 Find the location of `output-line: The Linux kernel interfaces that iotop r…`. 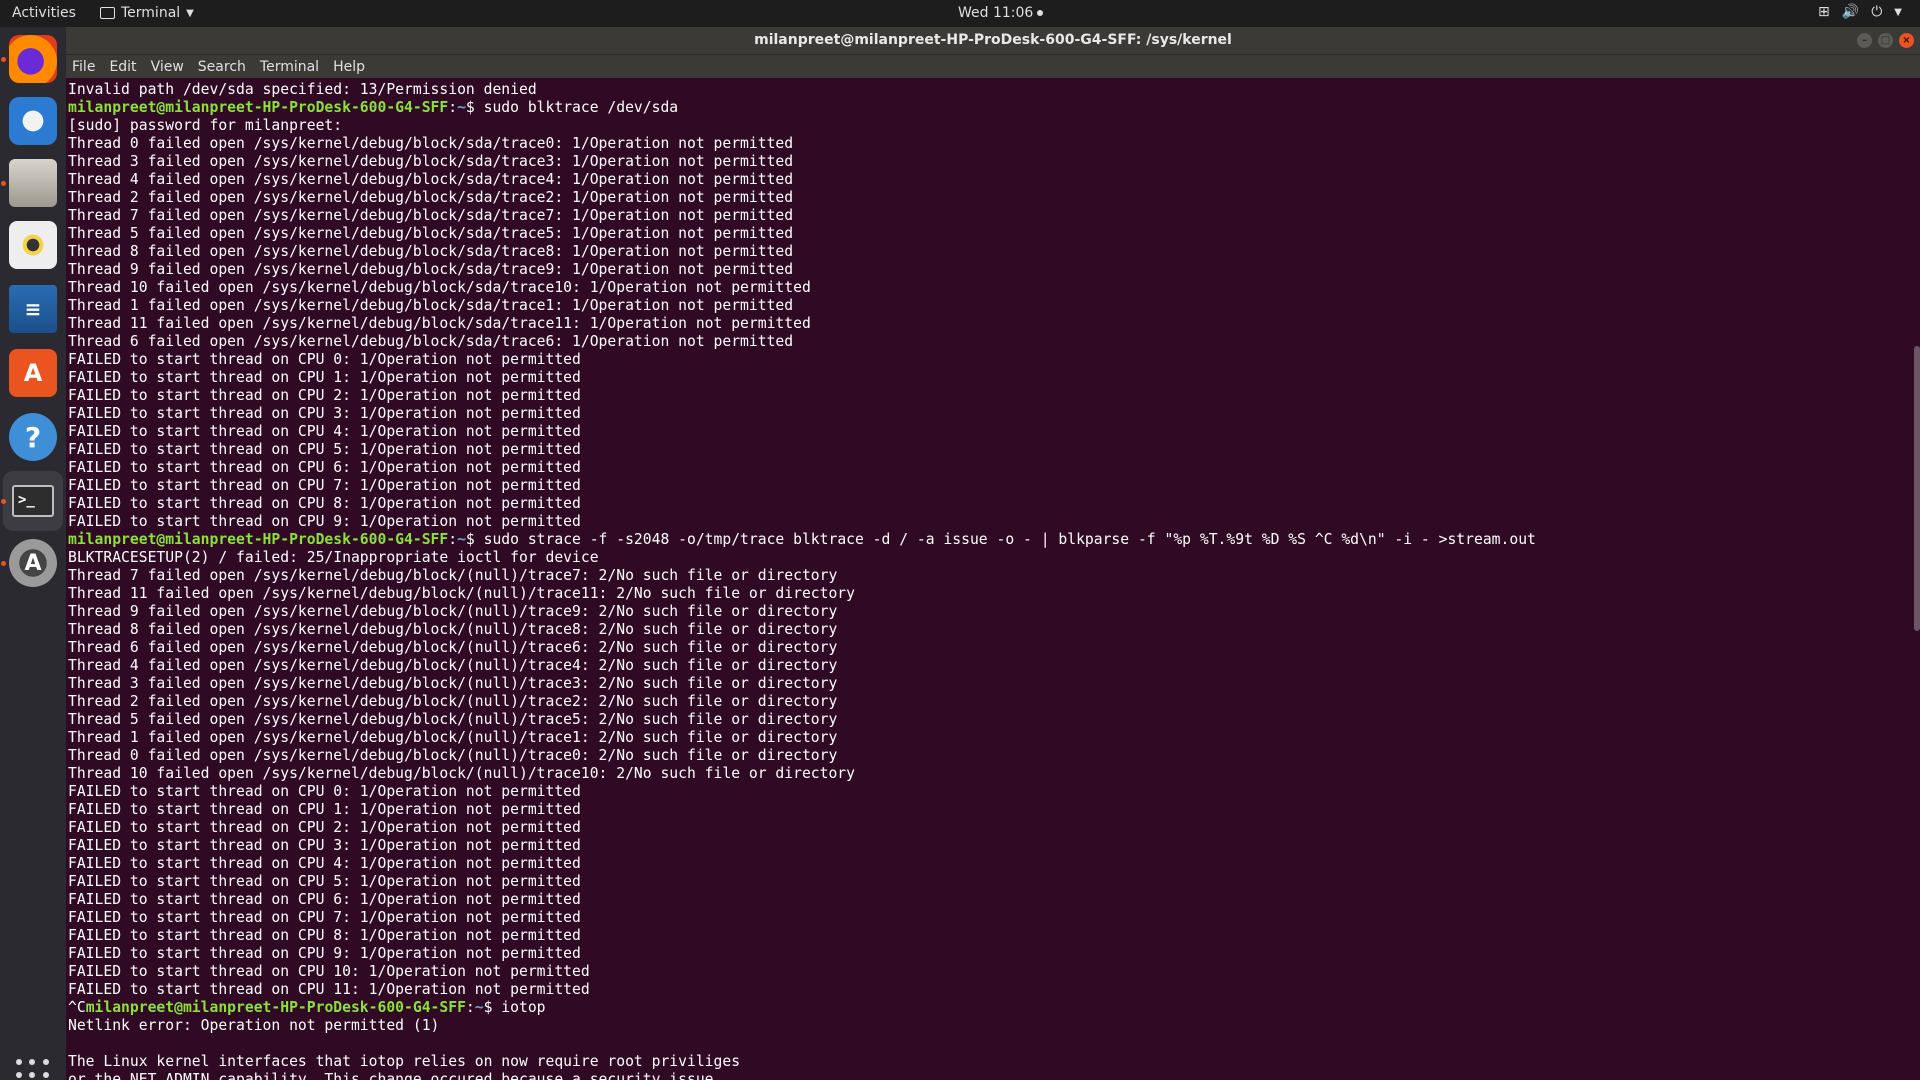

output-line: The Linux kernel interfaces that iotop r… is located at coordinates (404, 1061).